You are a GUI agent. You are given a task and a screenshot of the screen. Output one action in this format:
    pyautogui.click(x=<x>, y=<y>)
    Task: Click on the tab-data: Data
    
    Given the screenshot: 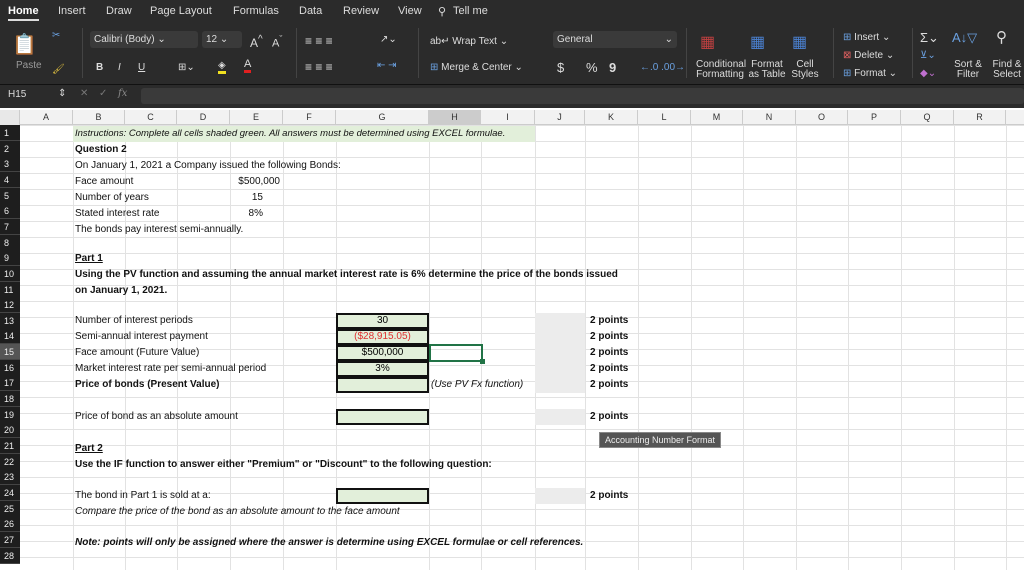 What is the action you would take?
    pyautogui.click(x=310, y=11)
    